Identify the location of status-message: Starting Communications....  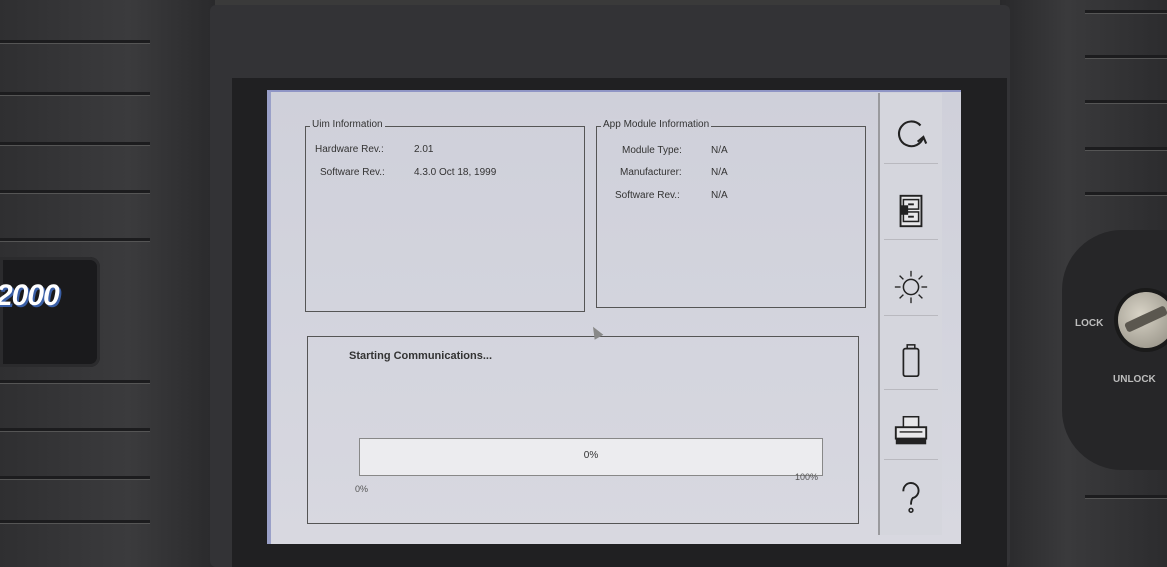
(421, 356).